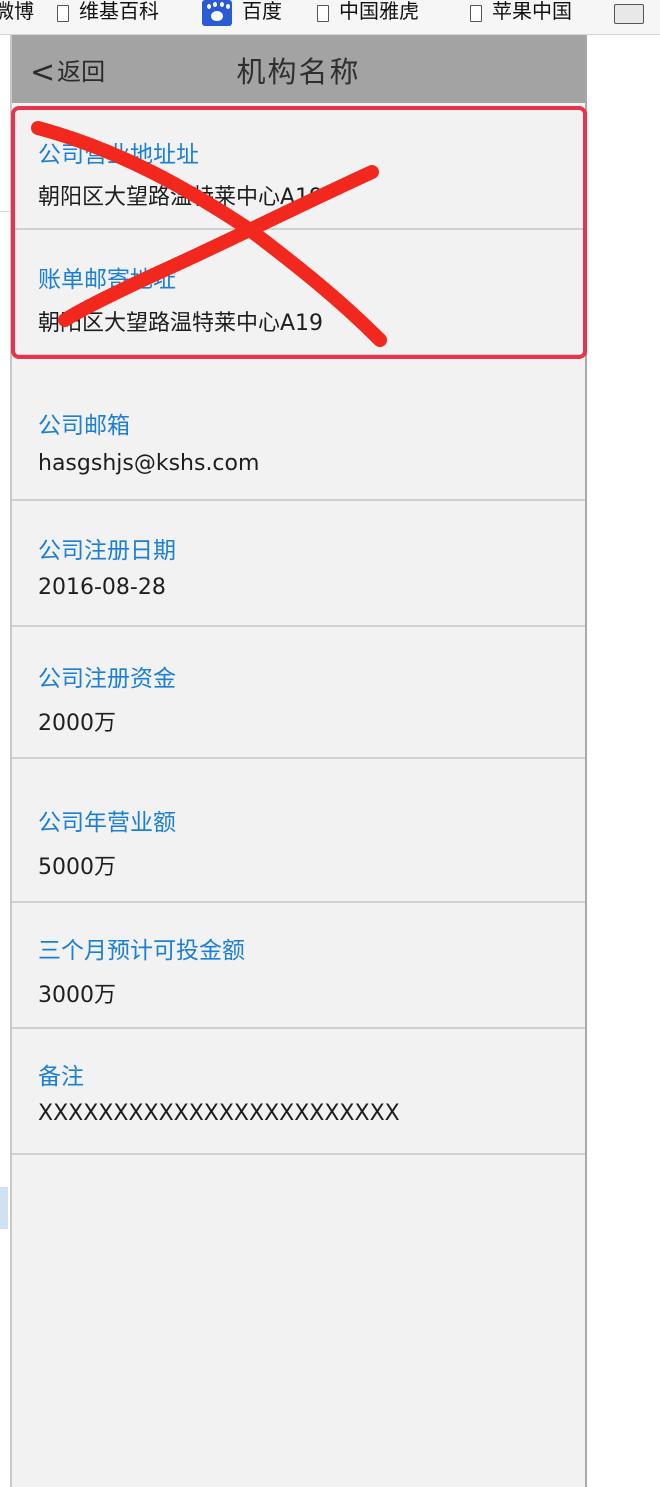 The width and height of the screenshot is (660, 1487). Describe the element at coordinates (532, 11) in the screenshot. I see `bookmark-label: 苹果中国` at that location.